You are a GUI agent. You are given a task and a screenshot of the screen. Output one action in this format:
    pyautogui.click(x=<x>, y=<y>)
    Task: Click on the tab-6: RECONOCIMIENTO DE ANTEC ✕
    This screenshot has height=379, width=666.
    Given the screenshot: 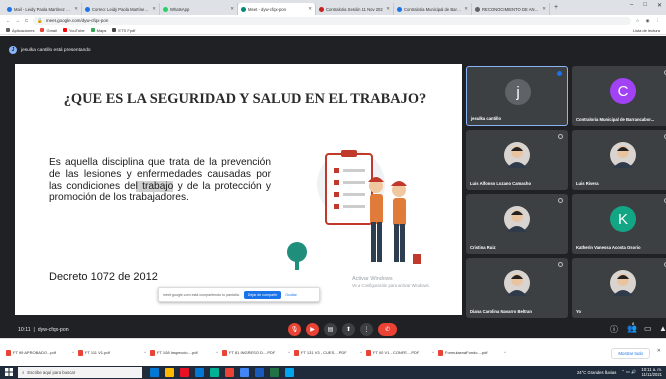 What is the action you would take?
    pyautogui.click(x=511, y=9)
    